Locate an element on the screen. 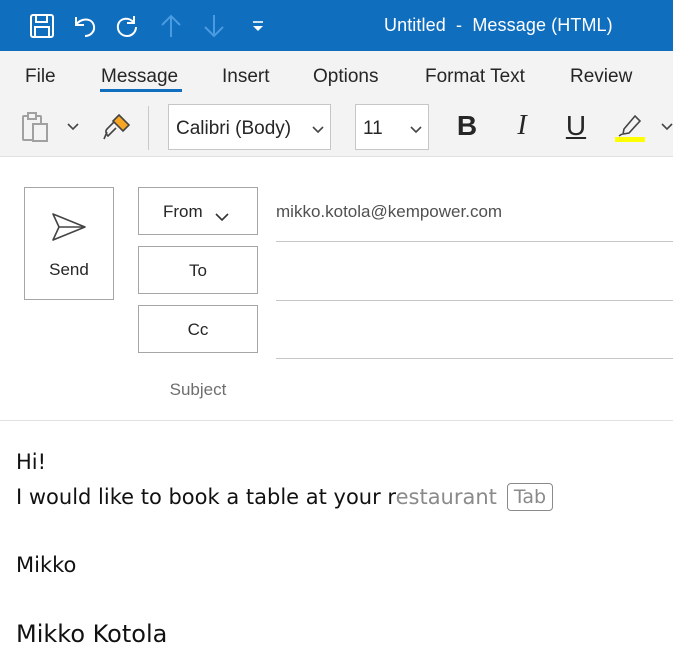  tab-format-text: Format Text is located at coordinates (475, 77).